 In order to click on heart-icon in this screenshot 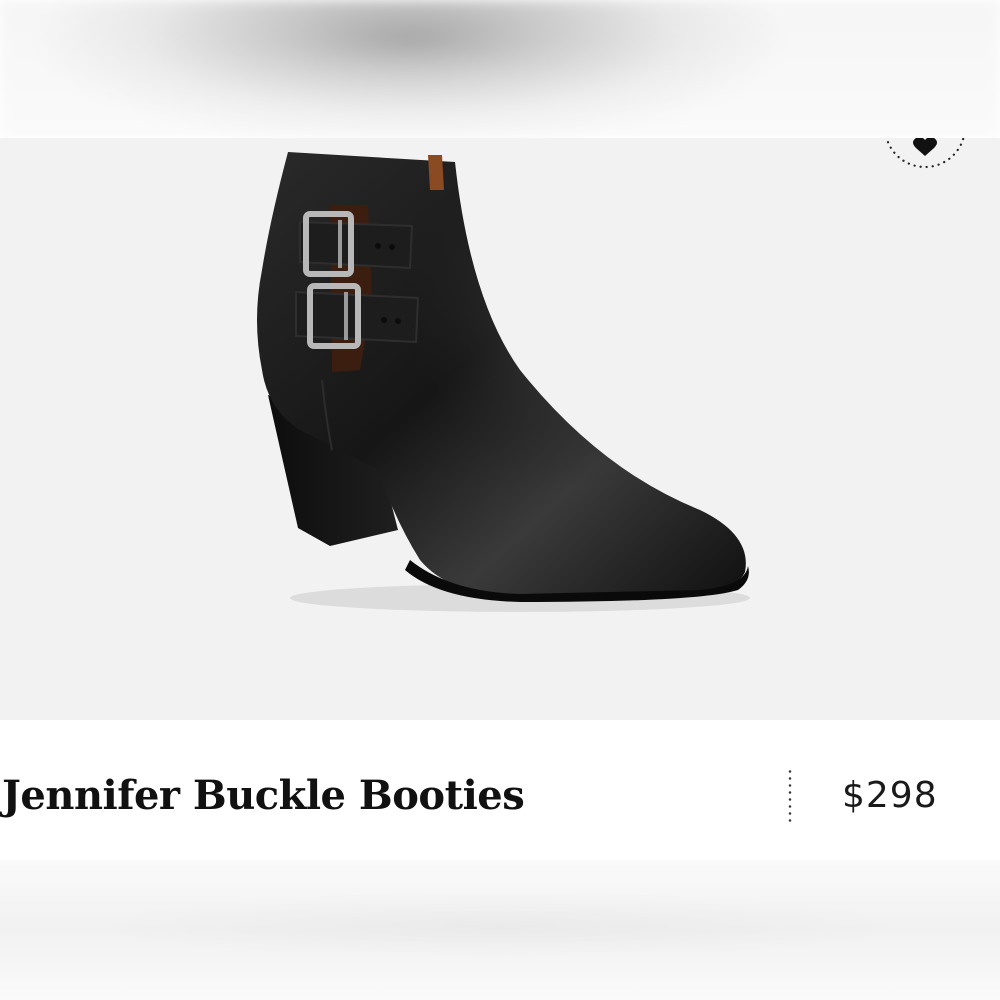, I will do `click(925, 155)`.